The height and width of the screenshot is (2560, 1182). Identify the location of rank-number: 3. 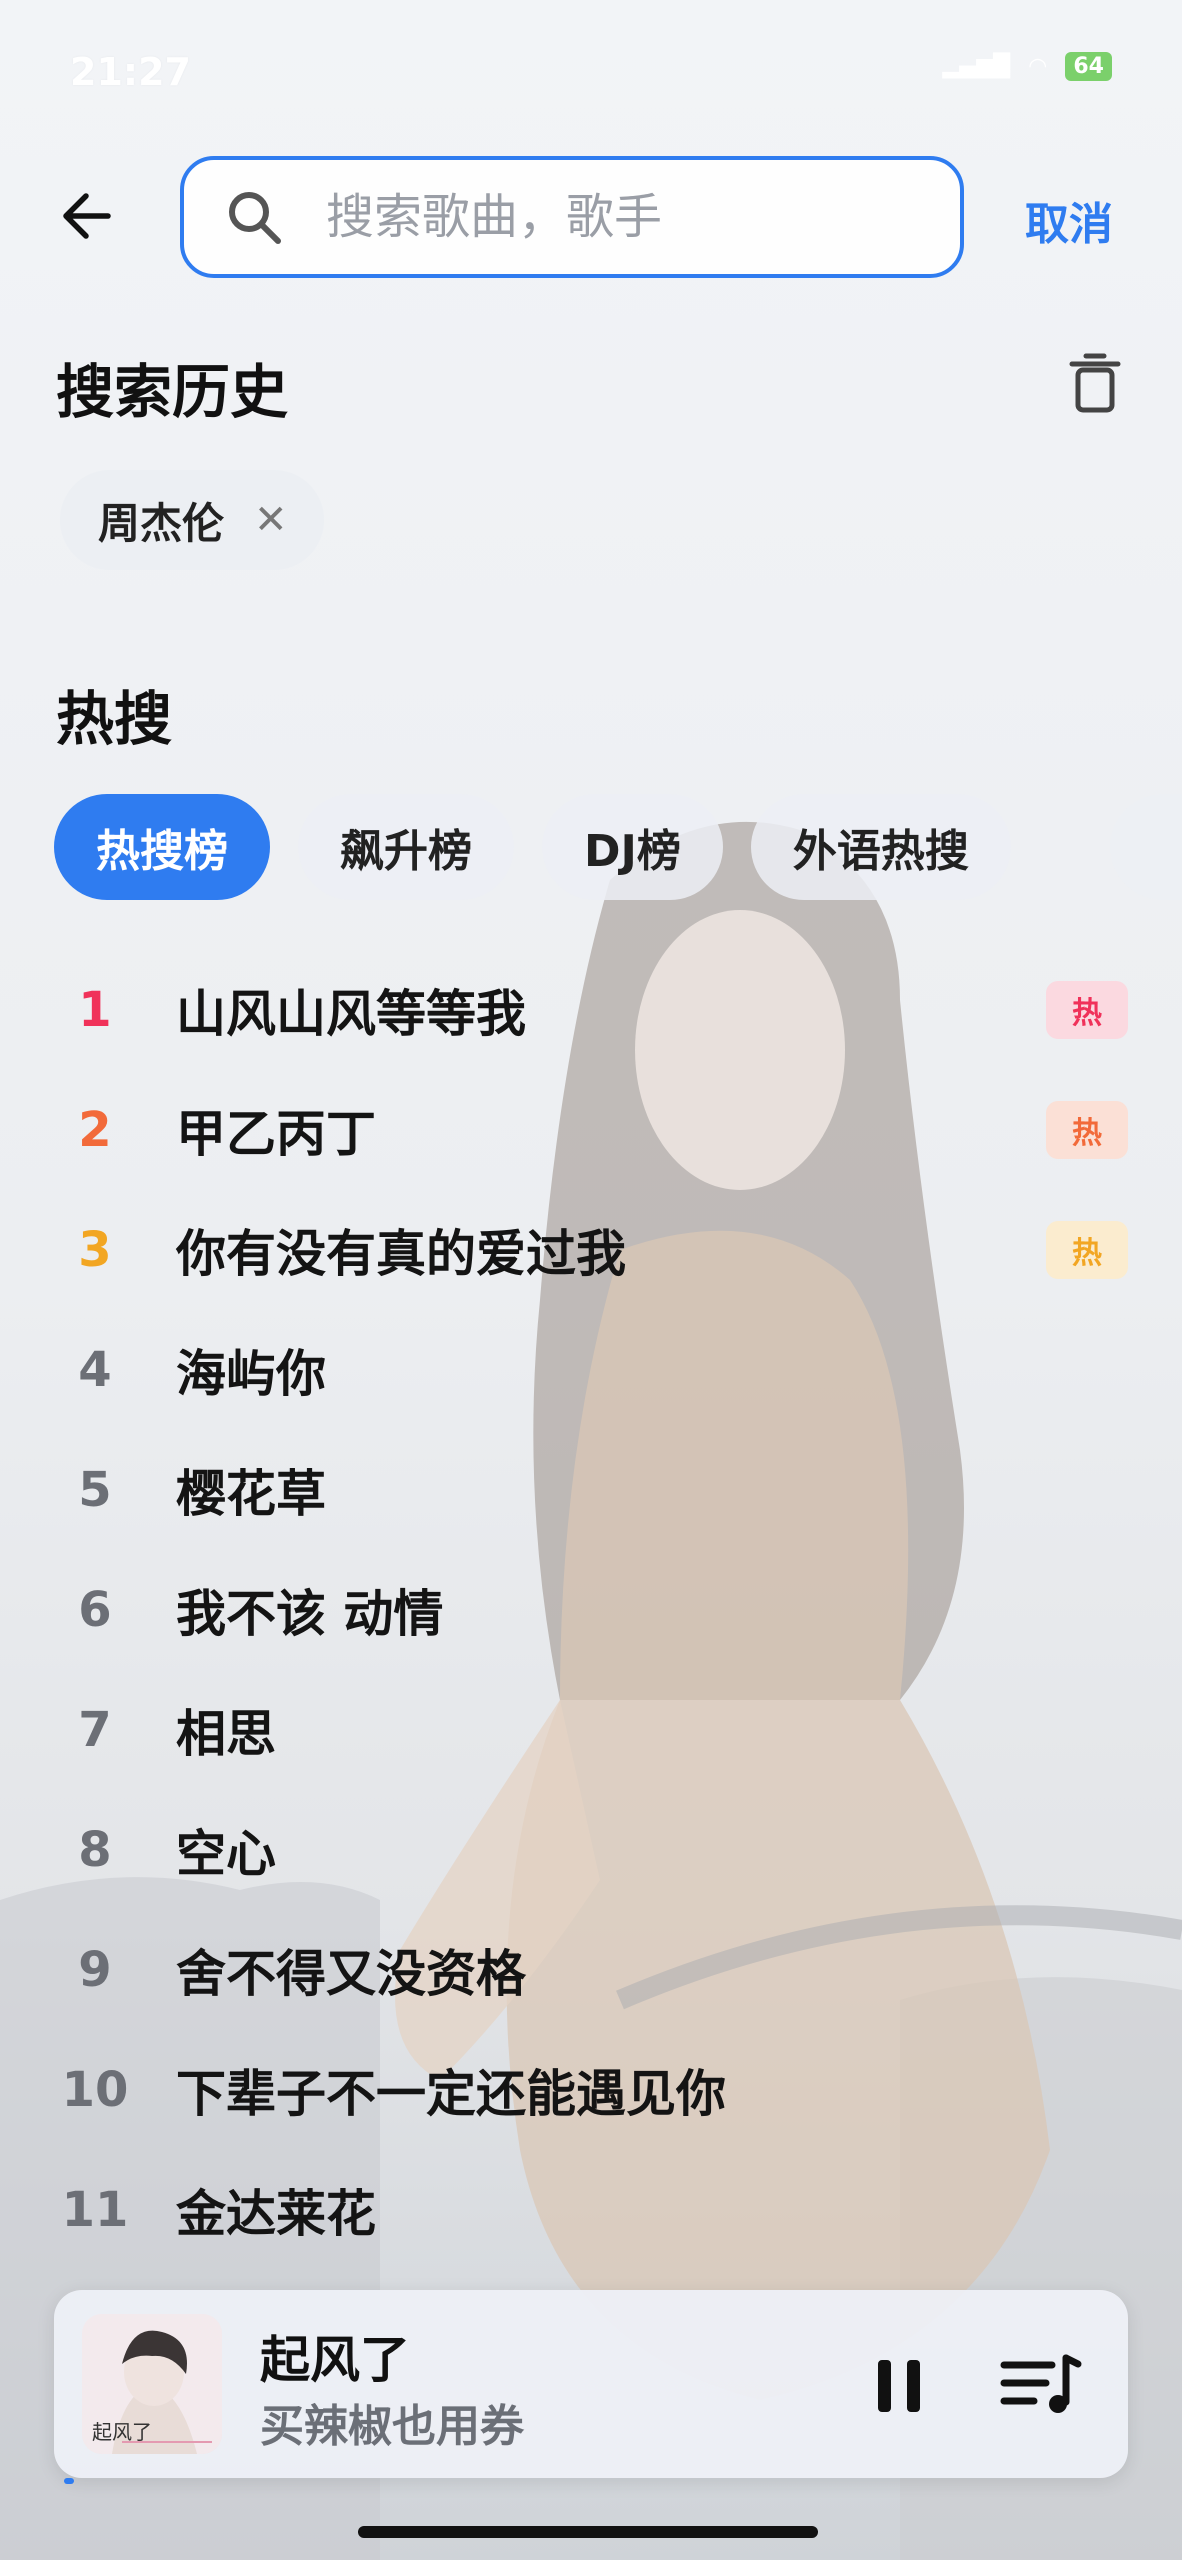
(95, 1250).